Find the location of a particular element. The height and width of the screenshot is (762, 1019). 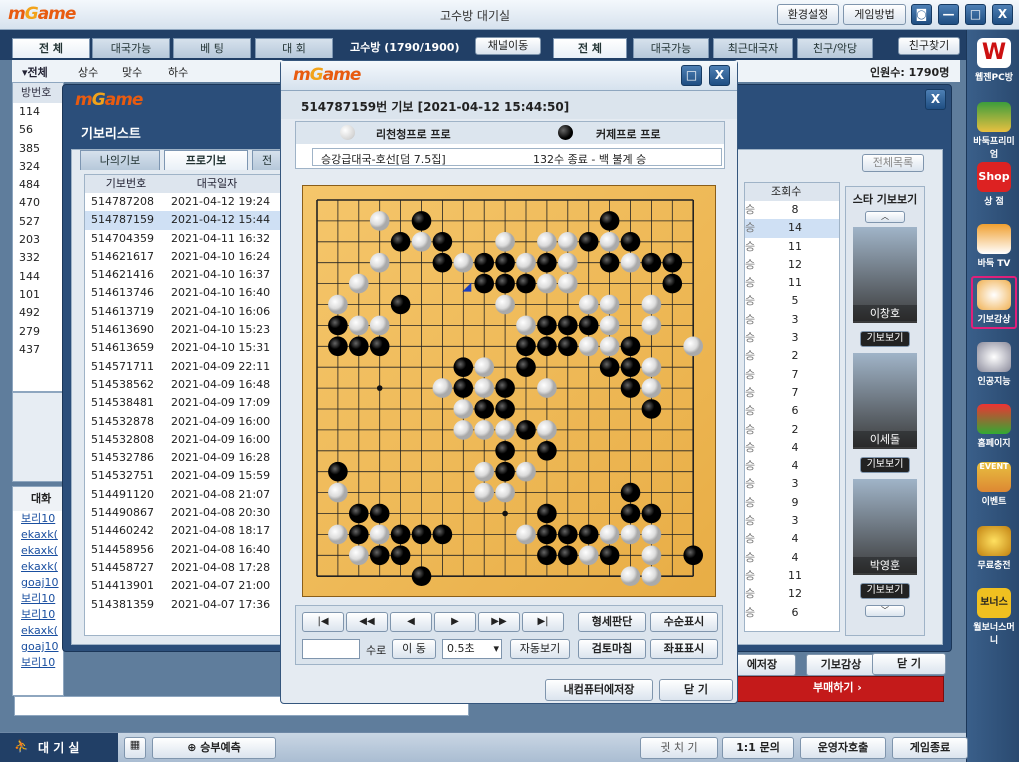

room-row: 203 is located at coordinates (41, 240).